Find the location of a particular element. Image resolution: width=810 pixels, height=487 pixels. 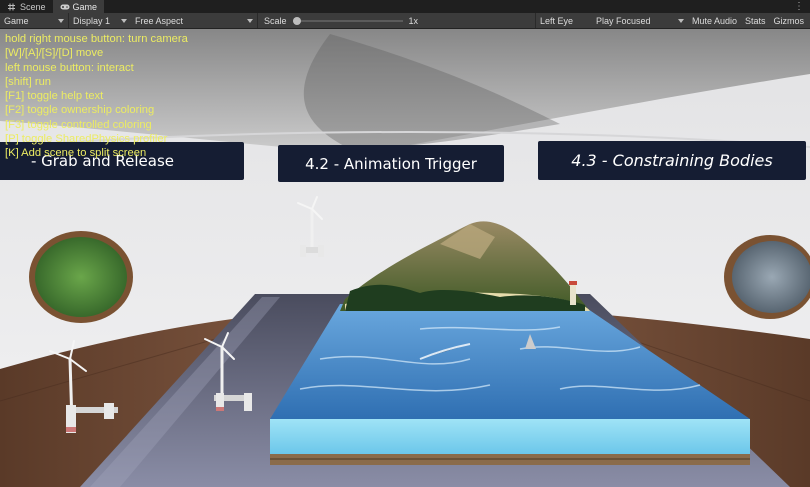

stats-label: Stats is located at coordinates (755, 20).